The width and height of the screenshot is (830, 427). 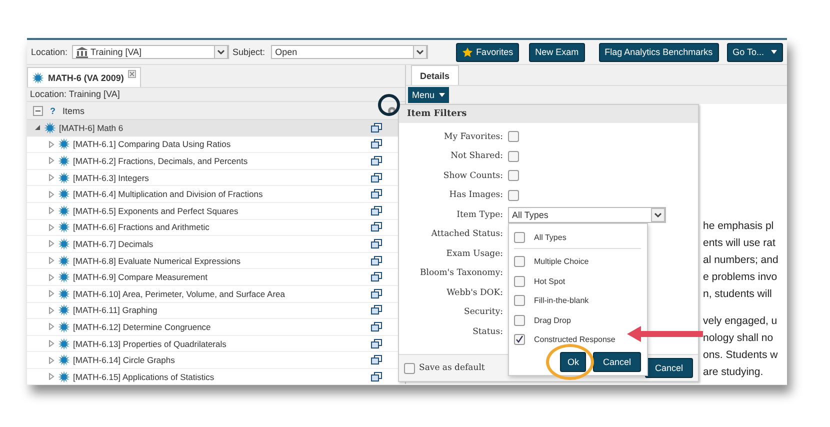 What do you see at coordinates (473, 137) in the screenshot?
I see `field-label: My Favorites:` at bounding box center [473, 137].